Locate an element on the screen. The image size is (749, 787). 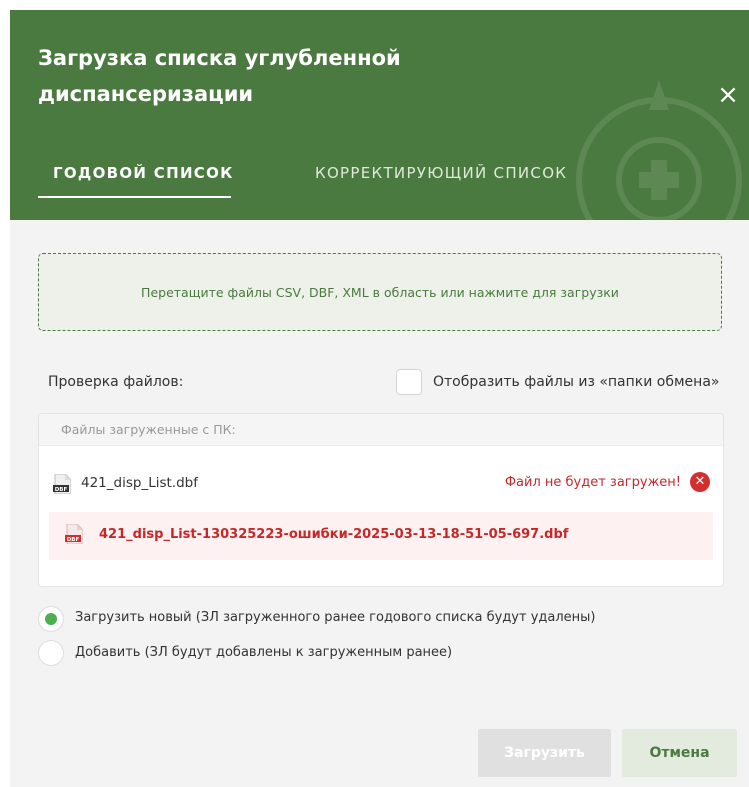
file-name: 421_disp_List.dbf is located at coordinates (139, 483).